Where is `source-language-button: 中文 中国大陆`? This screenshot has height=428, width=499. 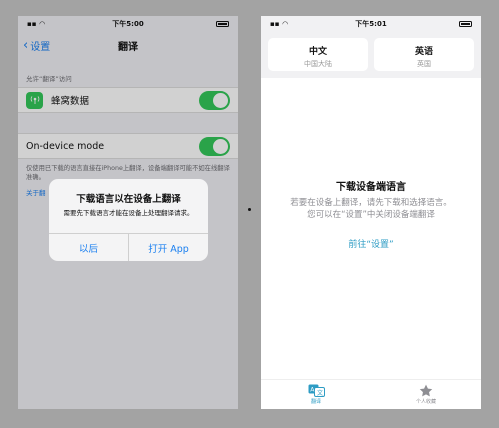 source-language-button: 中文 中国大陆 is located at coordinates (318, 54).